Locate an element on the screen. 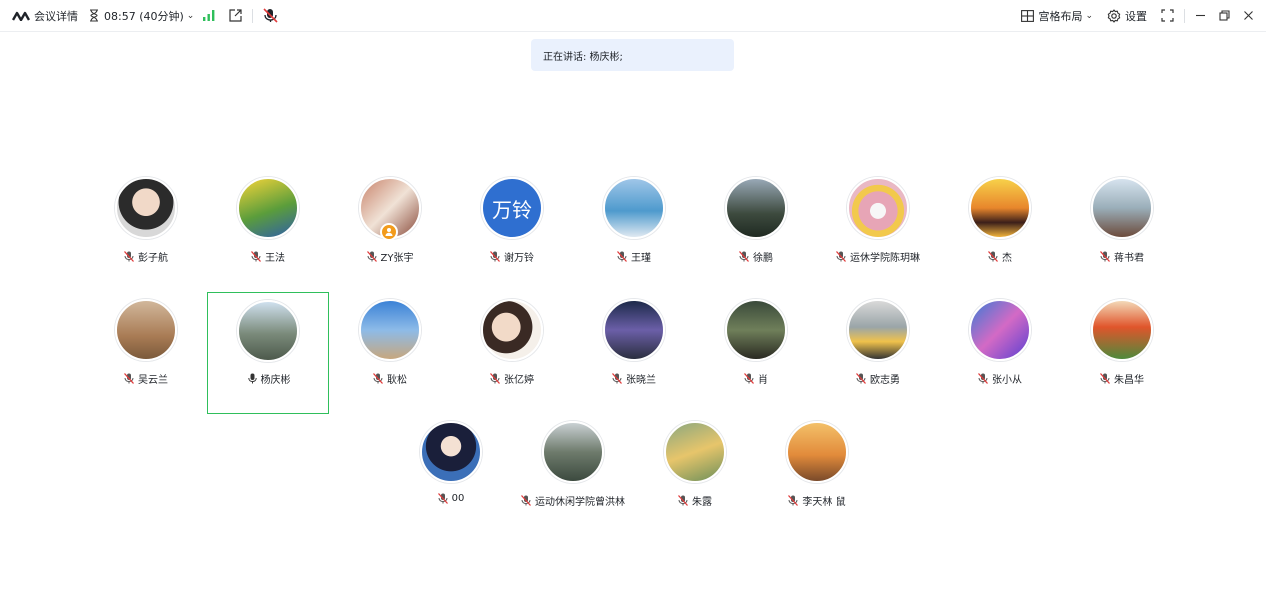 The height and width of the screenshot is (608, 1266). meeting-details-button: 会议详情 is located at coordinates (45, 16).